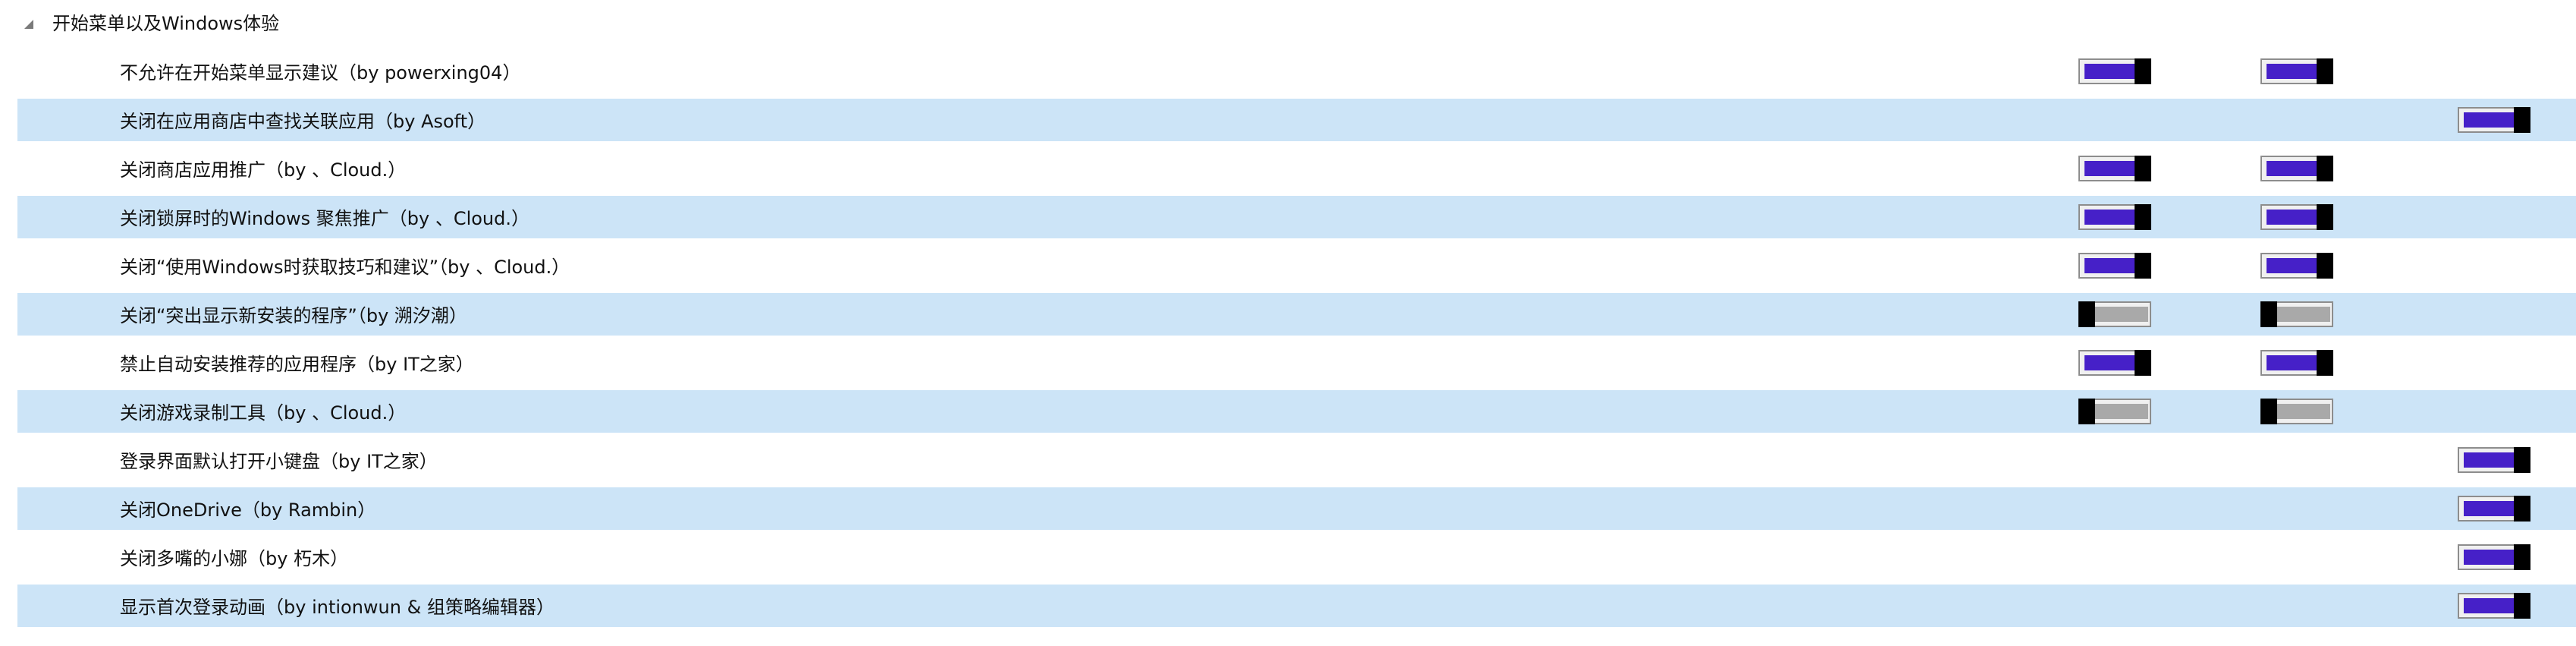  Describe the element at coordinates (320, 73) in the screenshot. I see `setting-label: 不允许在开始菜单显示建议（by powerxing04）` at that location.